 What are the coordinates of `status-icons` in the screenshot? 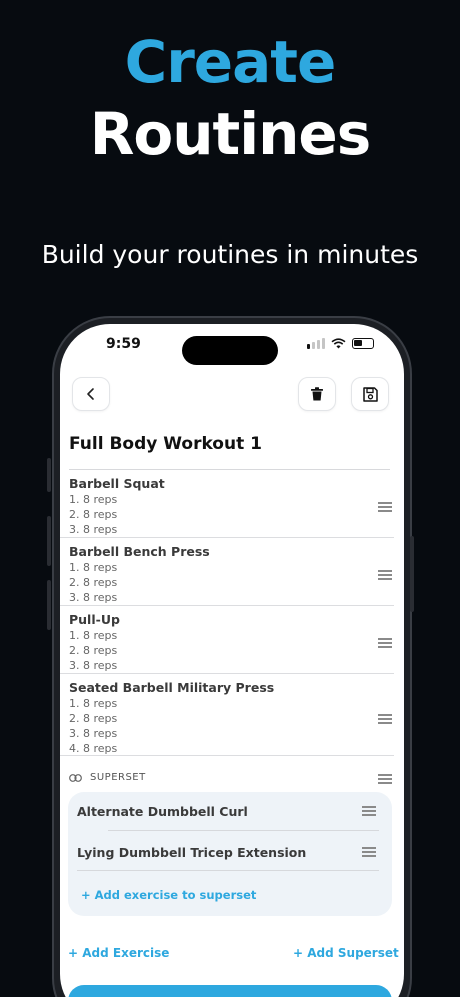 It's located at (340, 343).